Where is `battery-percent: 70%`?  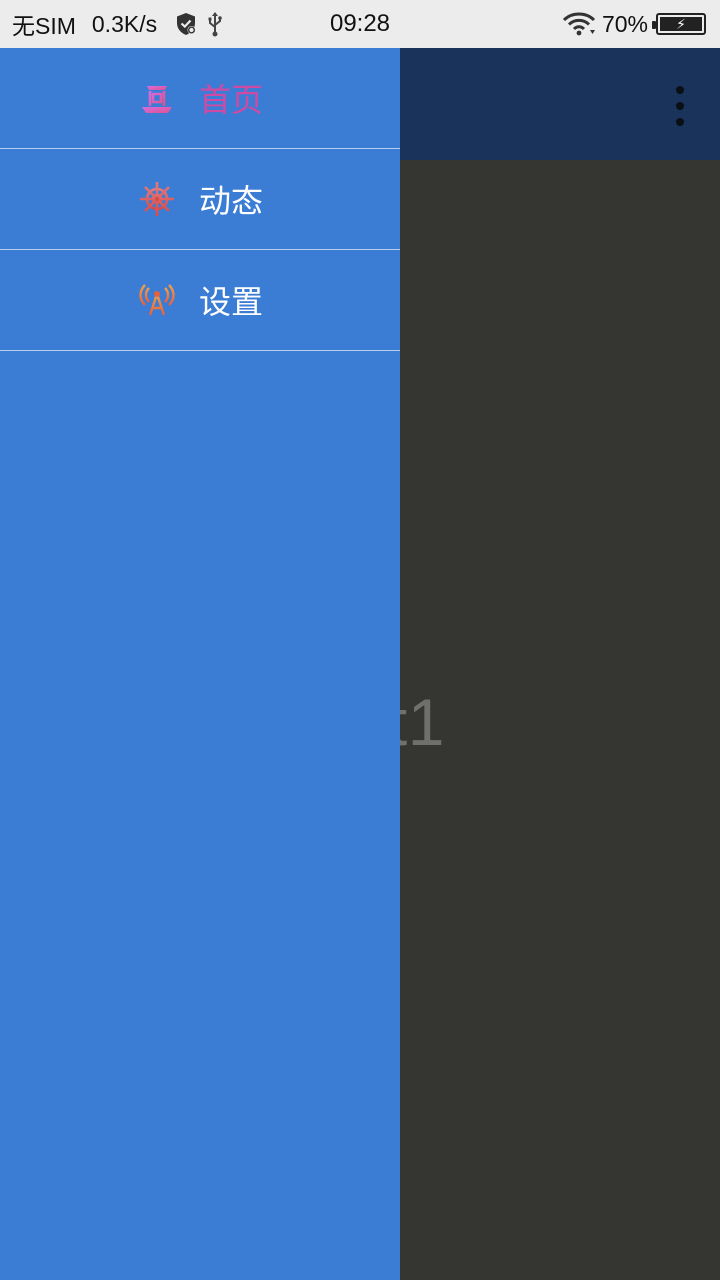
battery-percent: 70% is located at coordinates (624, 23).